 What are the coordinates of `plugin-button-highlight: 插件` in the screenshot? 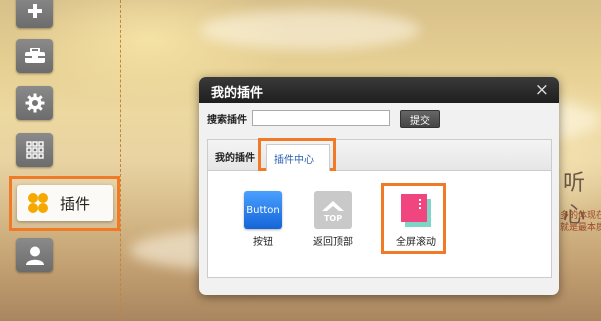 It's located at (64, 203).